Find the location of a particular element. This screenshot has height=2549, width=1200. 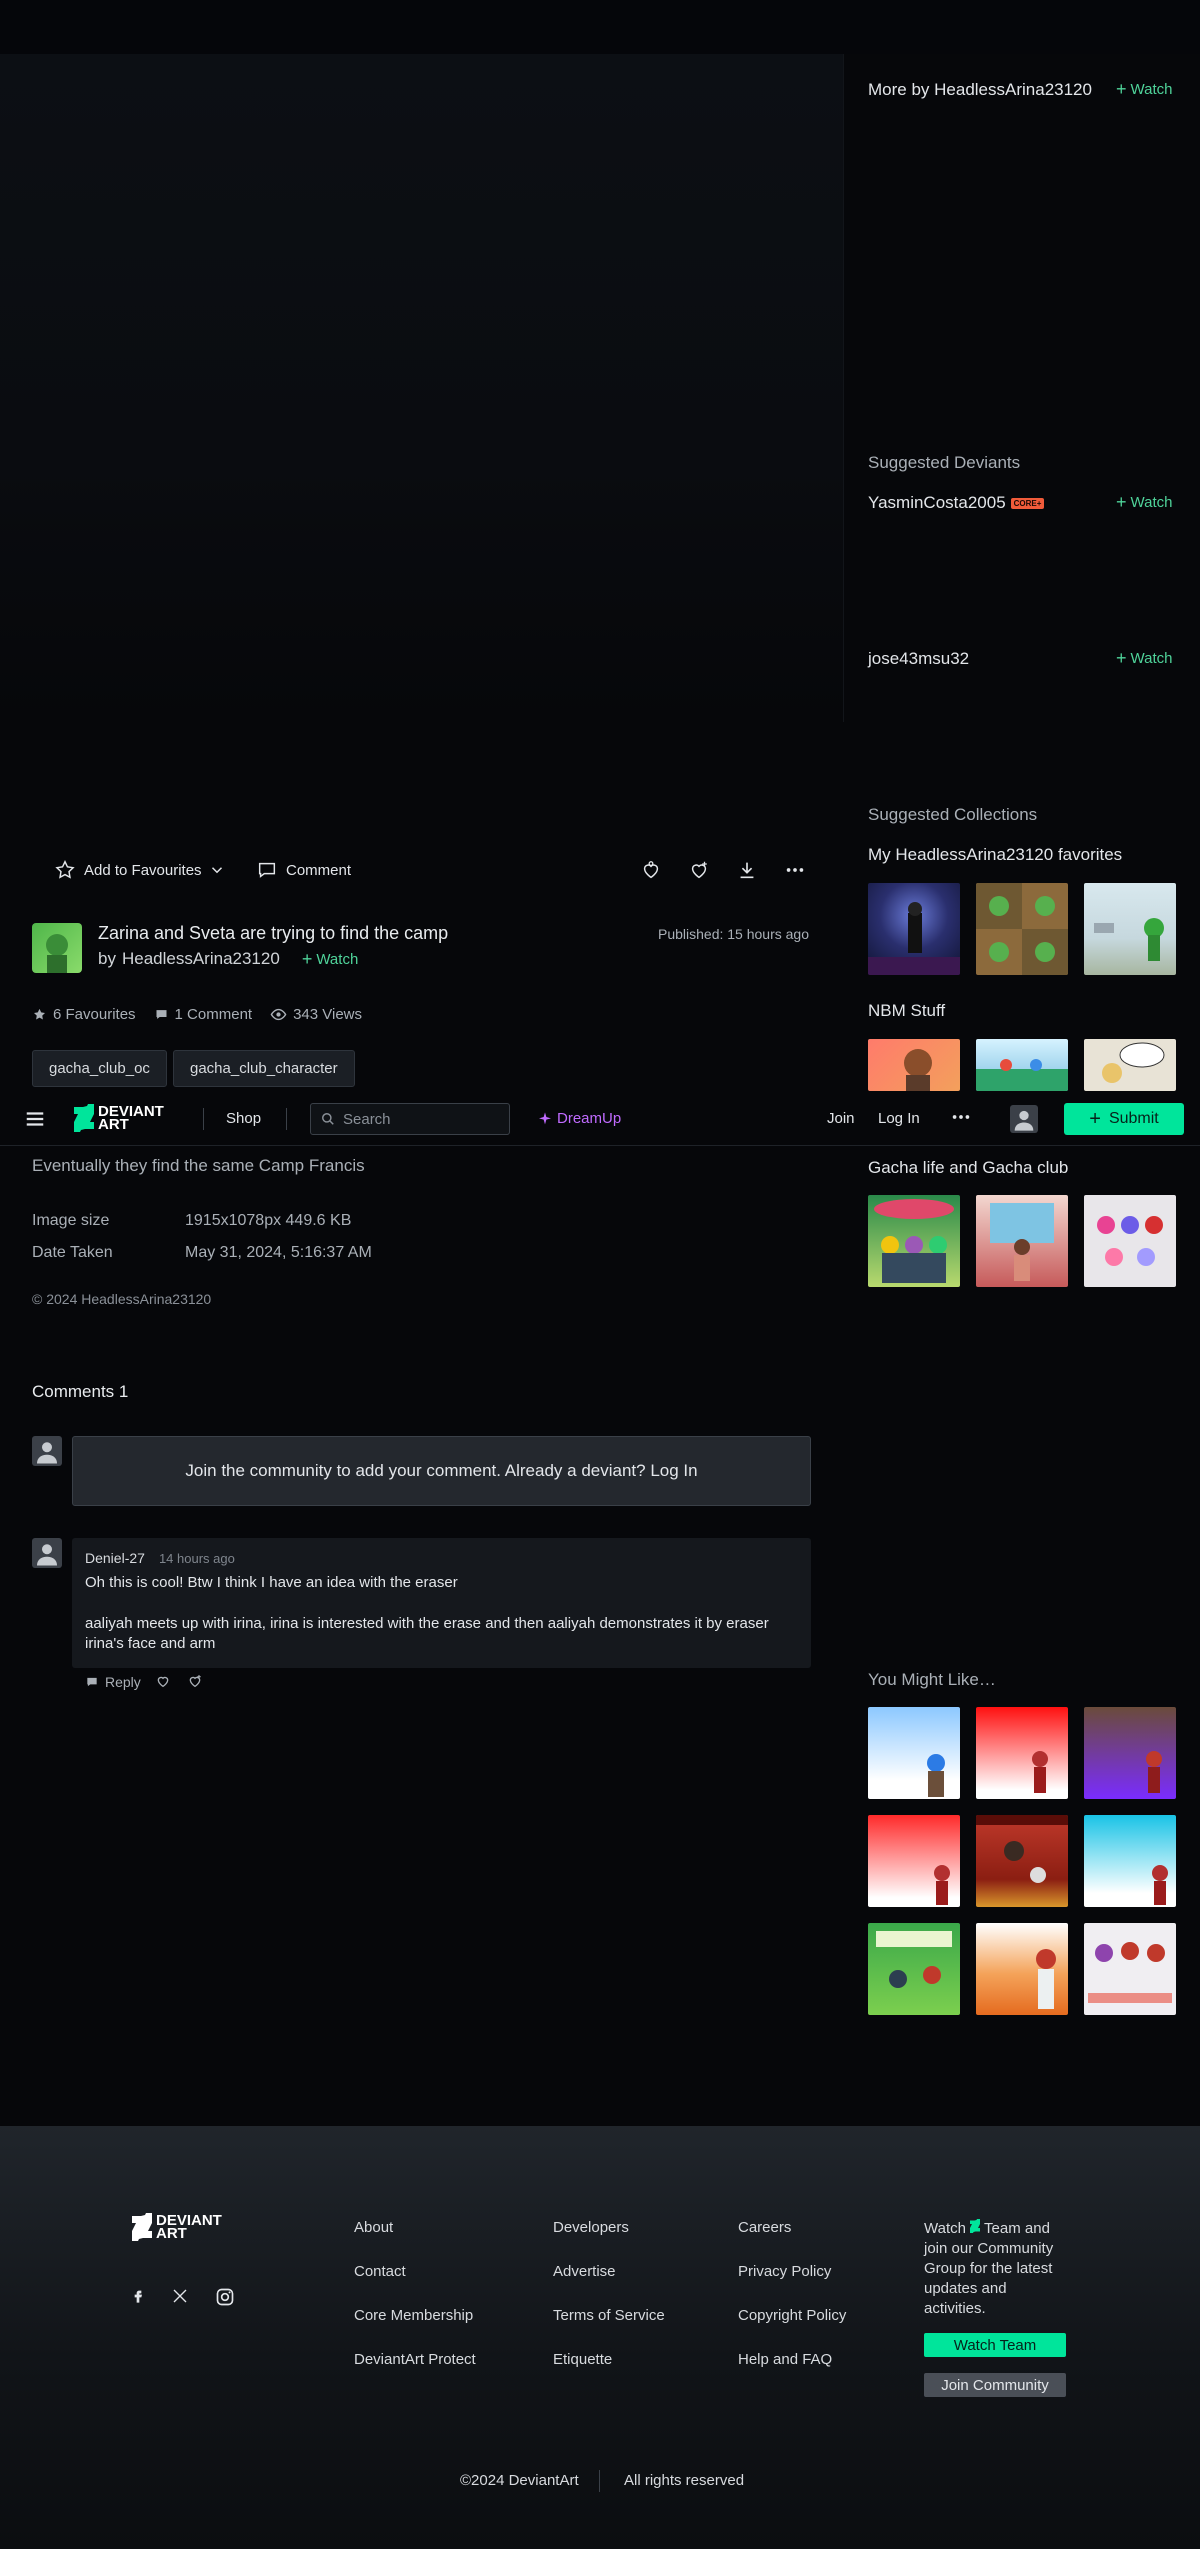

user-avatar-button is located at coordinates (1024, 1119).